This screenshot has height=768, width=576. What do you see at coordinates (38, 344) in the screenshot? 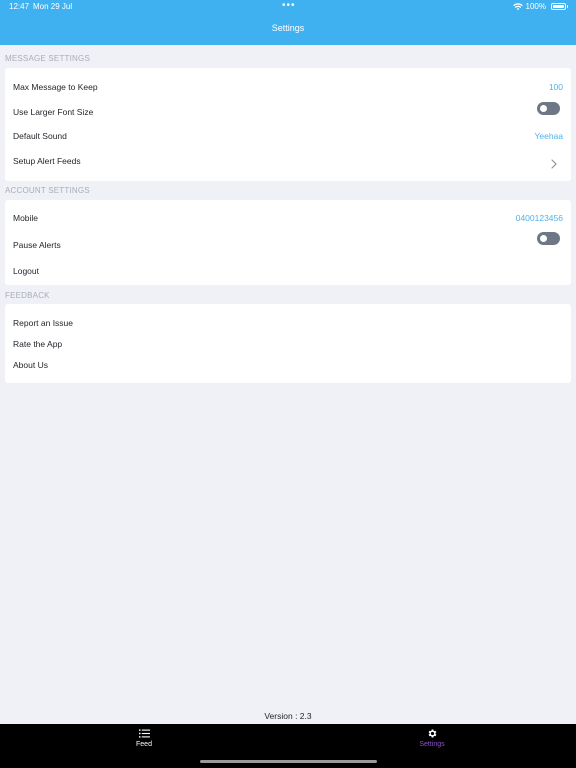
I see `rate-app-label: Rate the App` at bounding box center [38, 344].